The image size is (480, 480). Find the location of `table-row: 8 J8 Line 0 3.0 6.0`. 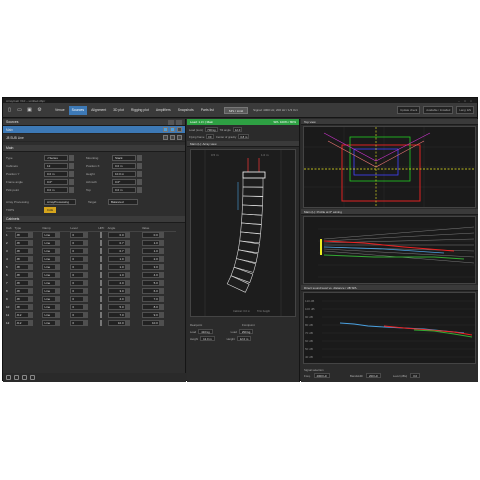

table-row: 8 J8 Line 0 3.0 6.0 is located at coordinates (91, 291).